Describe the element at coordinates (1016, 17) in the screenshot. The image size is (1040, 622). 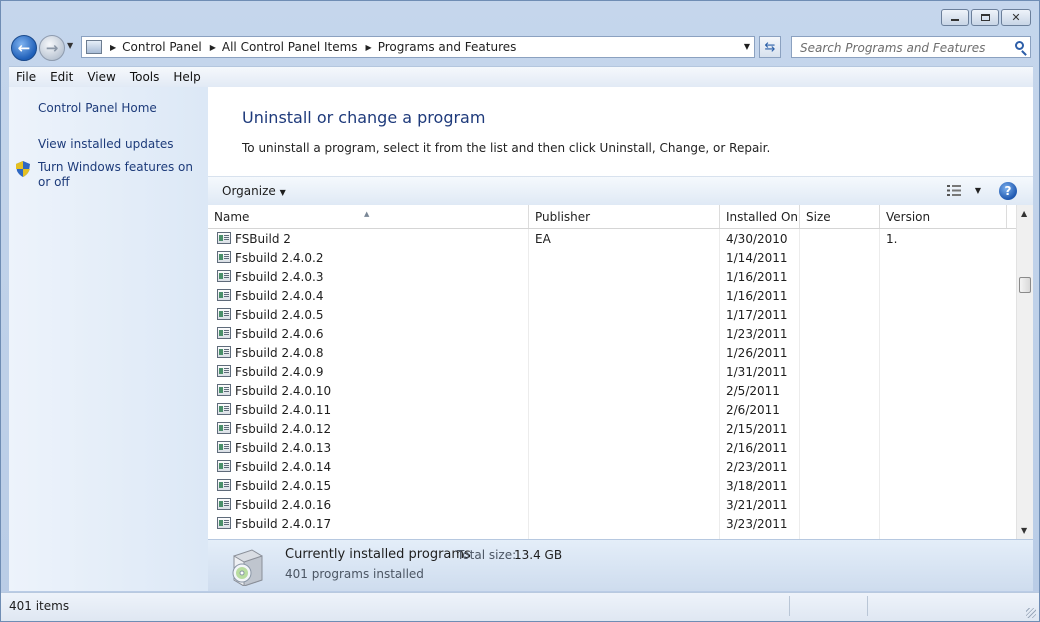
I see `close-button: ✕` at that location.